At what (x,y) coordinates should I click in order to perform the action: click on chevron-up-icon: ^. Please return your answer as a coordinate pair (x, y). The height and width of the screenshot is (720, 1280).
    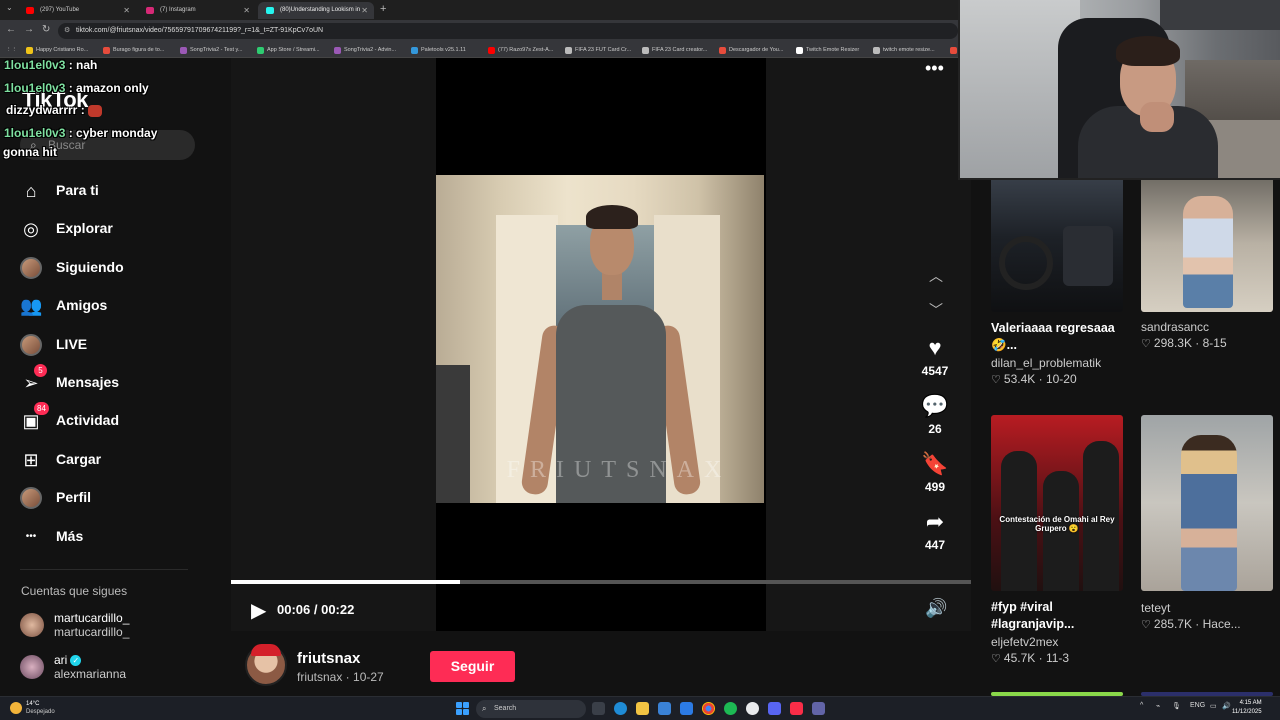
    Looking at the image, I should click on (1141, 705).